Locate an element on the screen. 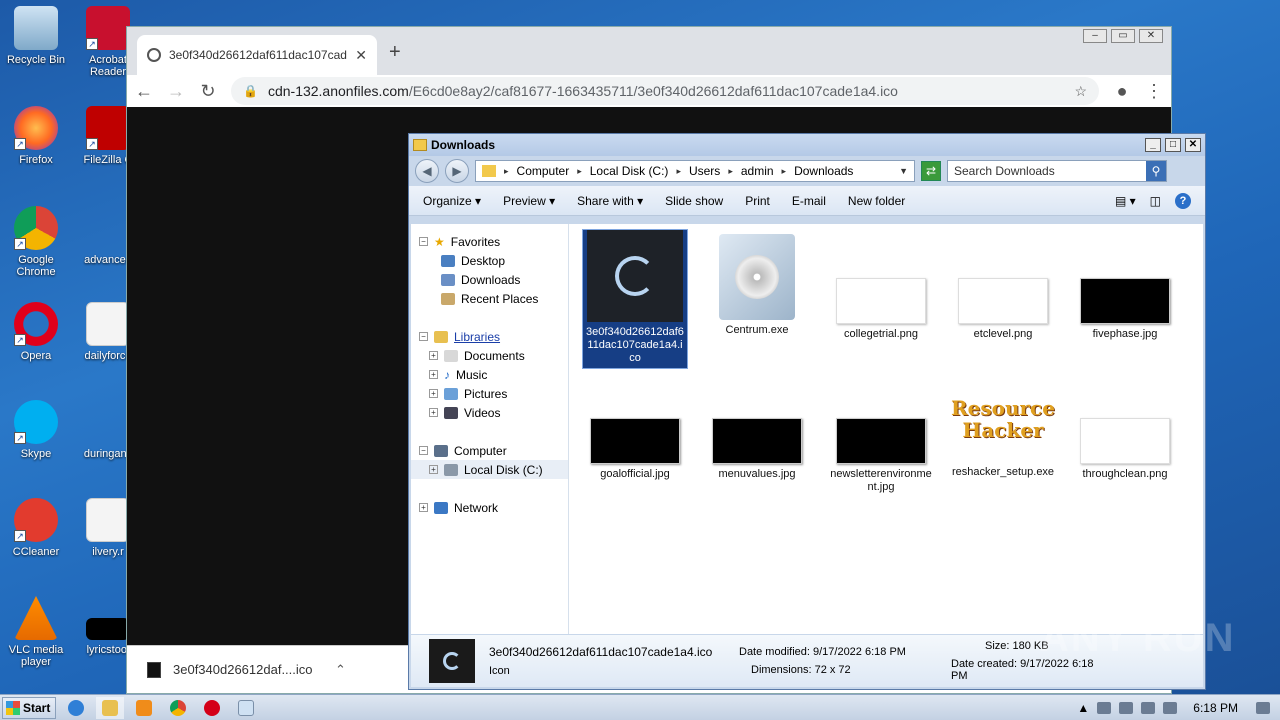  new-tab-button: + is located at coordinates (395, 52).